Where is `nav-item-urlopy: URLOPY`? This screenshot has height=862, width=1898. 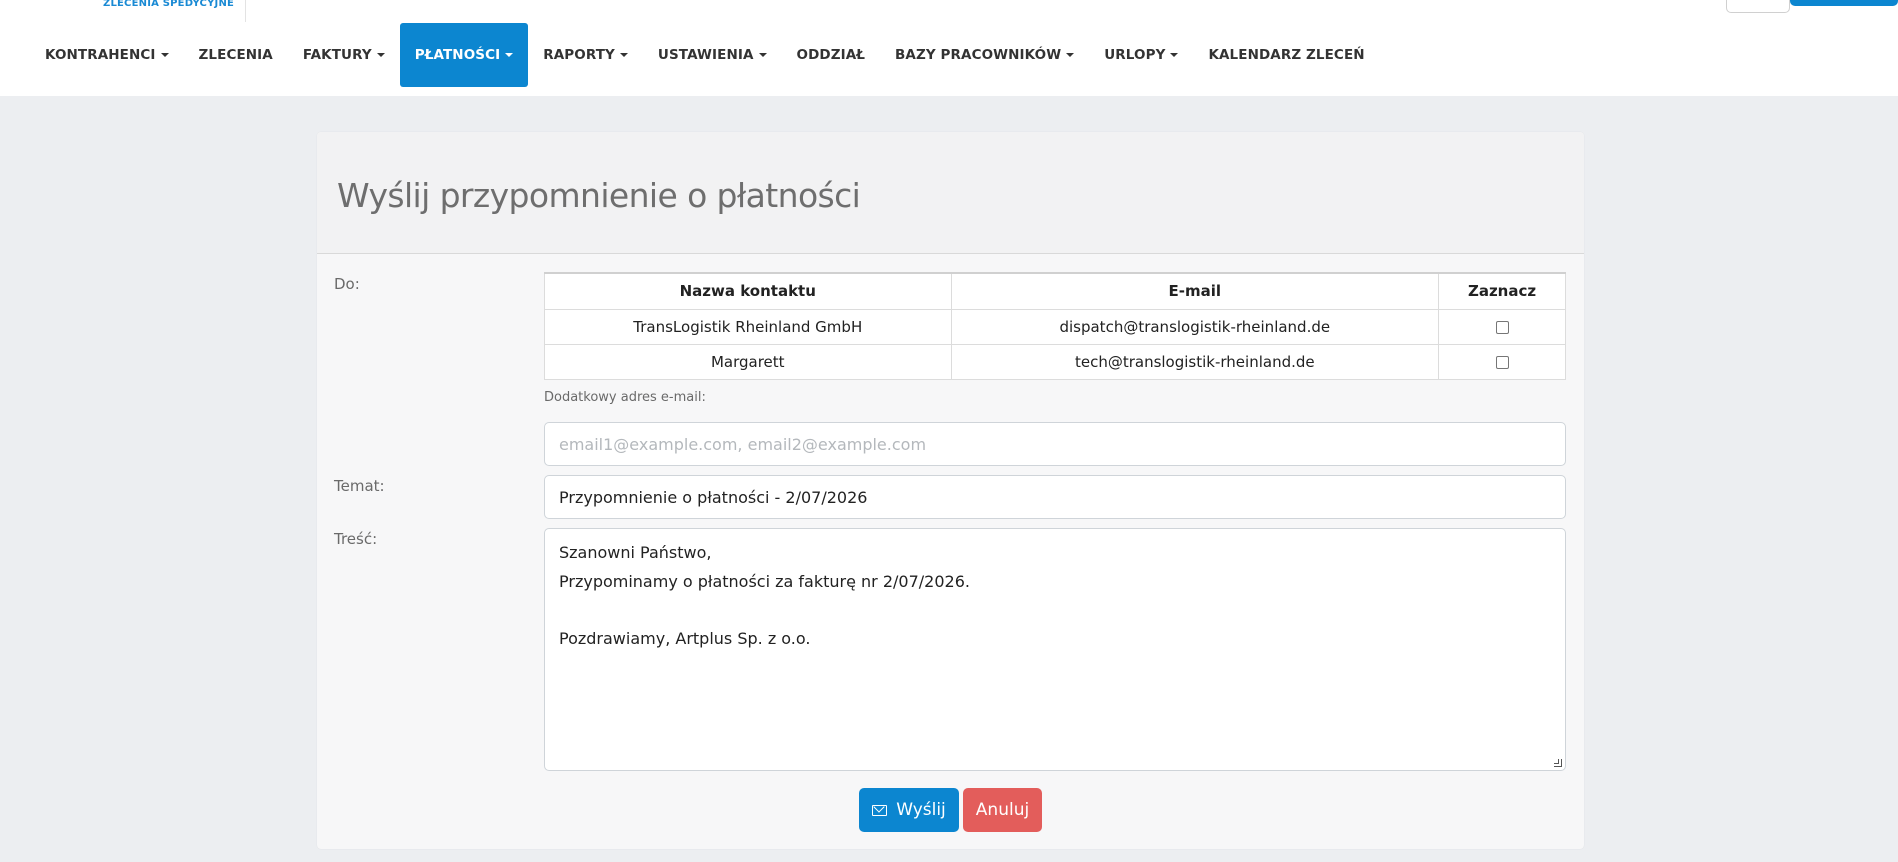 nav-item-urlopy: URLOPY is located at coordinates (1141, 55).